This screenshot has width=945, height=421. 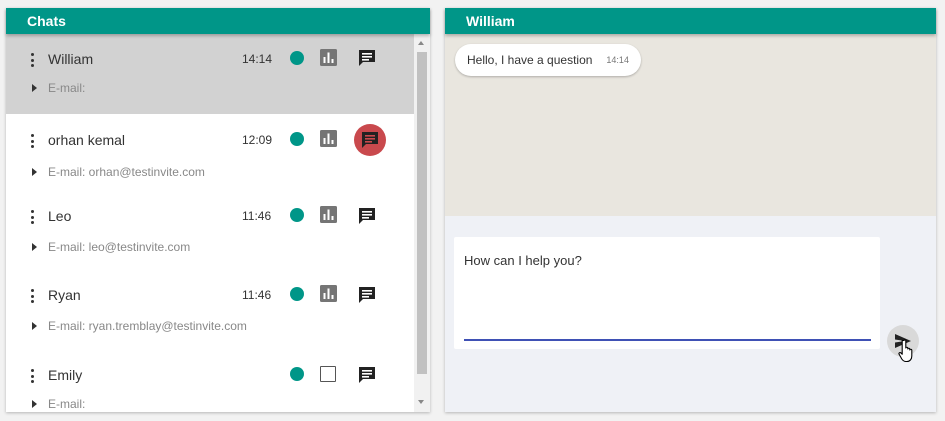 I want to click on chat-name: orhan kemal, so click(x=87, y=140).